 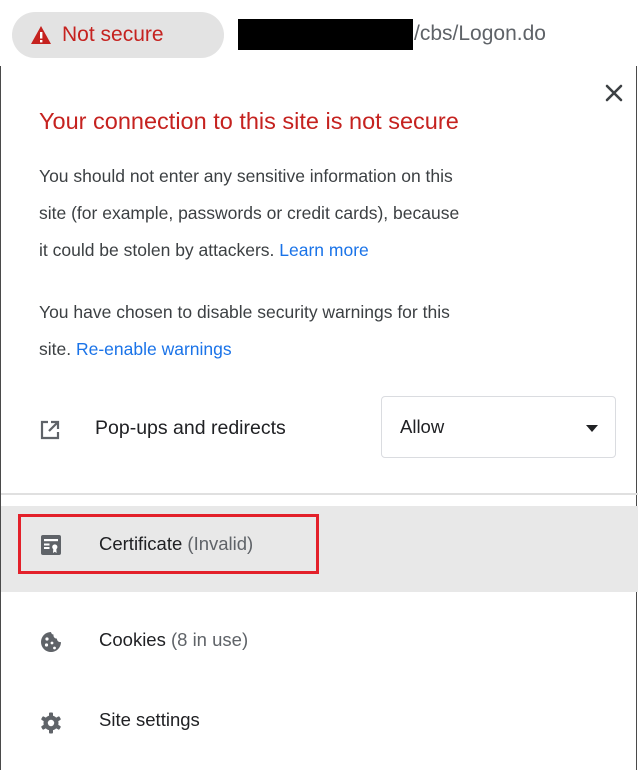 I want to click on security-chip: Not secure, so click(x=118, y=35).